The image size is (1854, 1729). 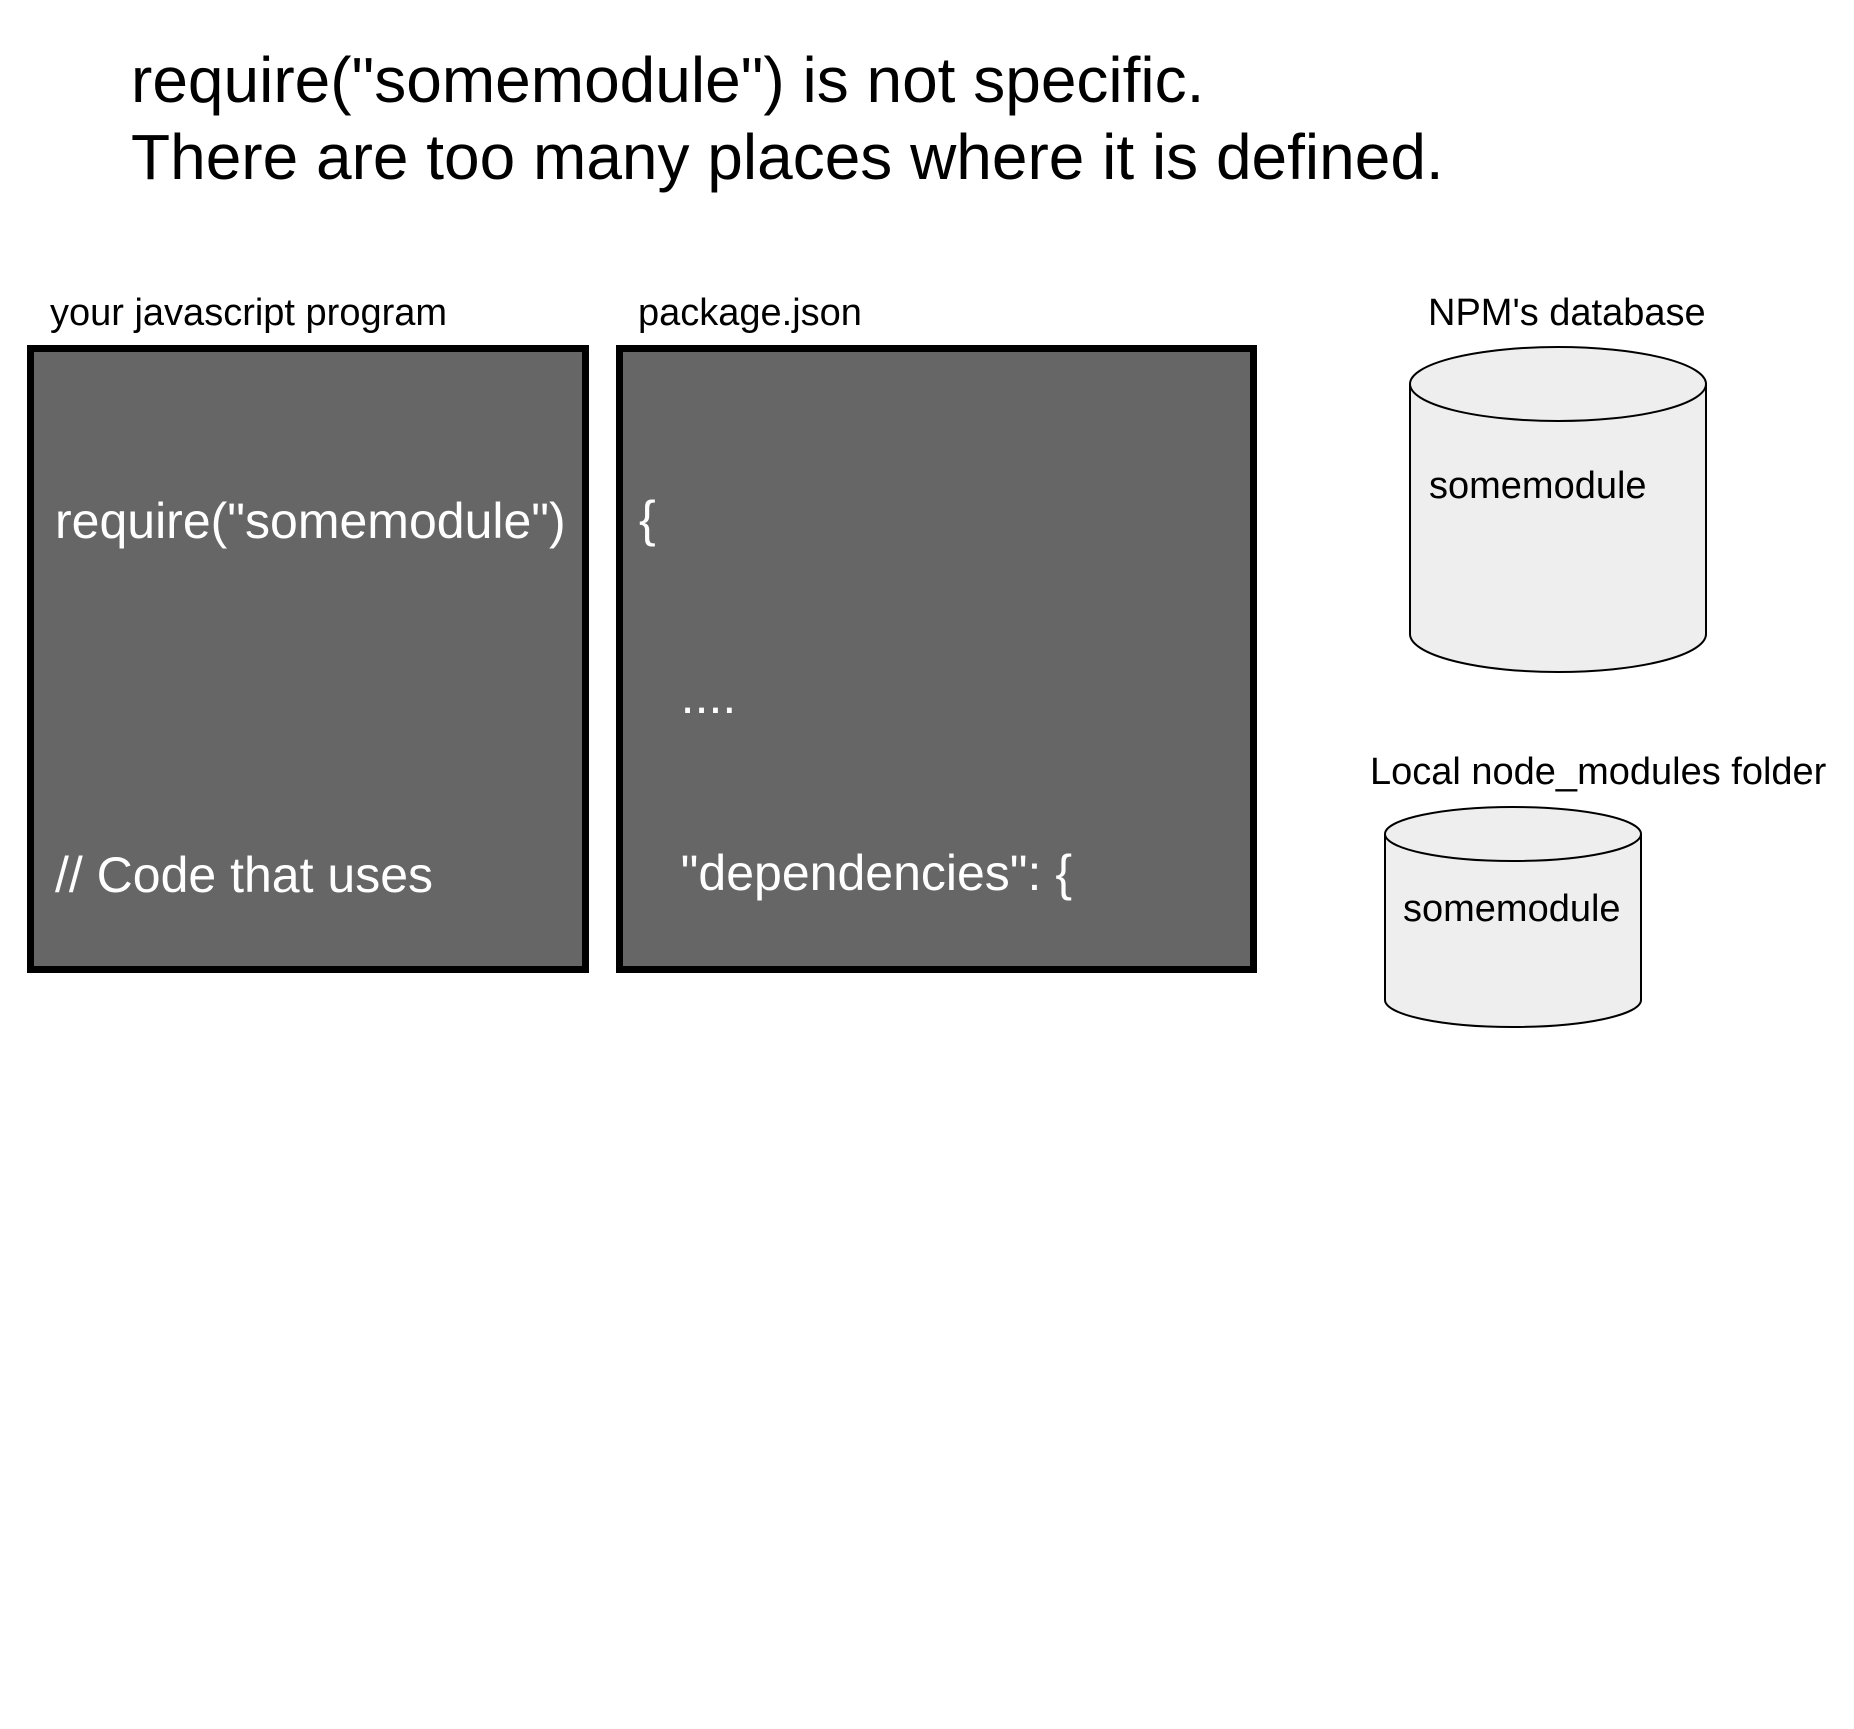 What do you see at coordinates (856, 873) in the screenshot?
I see `package-line-3: "dependencies": {` at bounding box center [856, 873].